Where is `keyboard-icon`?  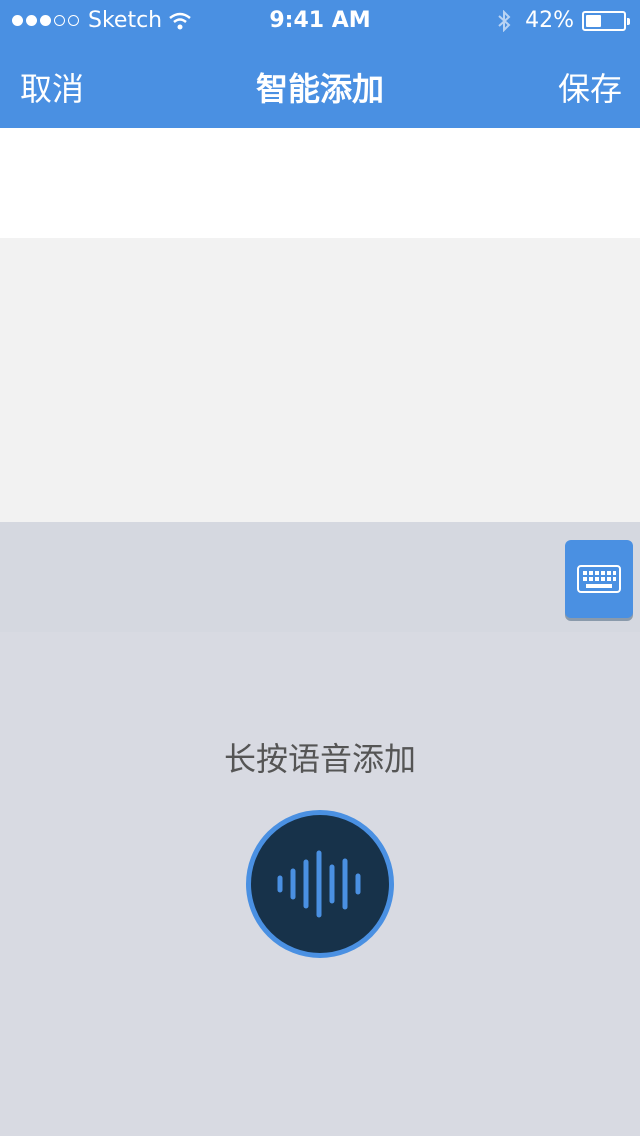 keyboard-icon is located at coordinates (599, 579).